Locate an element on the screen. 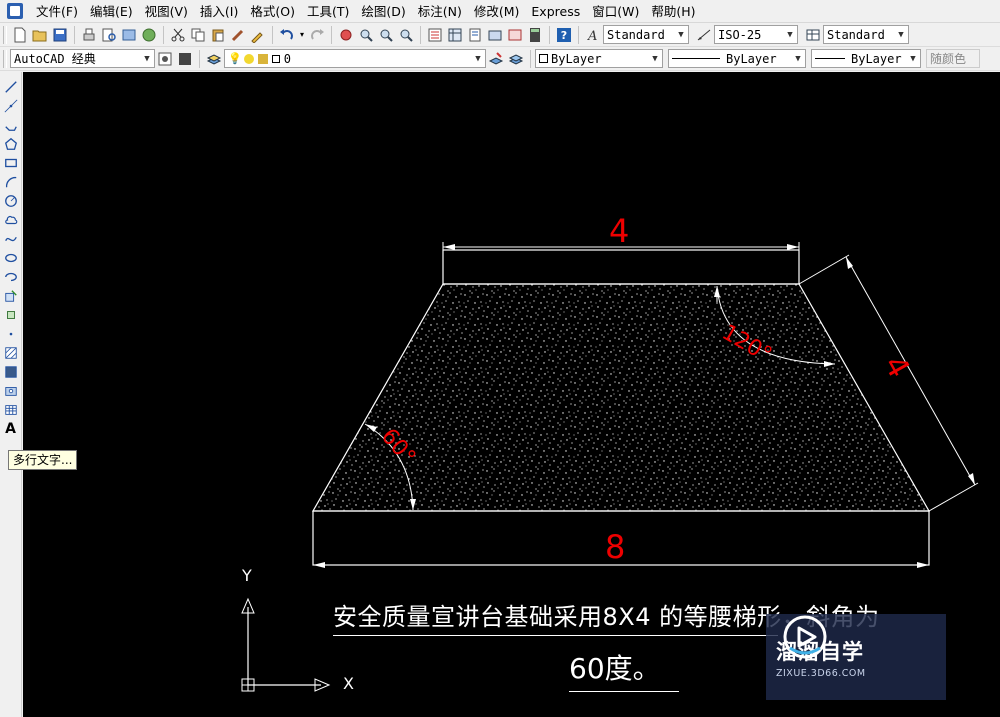  rectangle-icon is located at coordinates (11, 163).